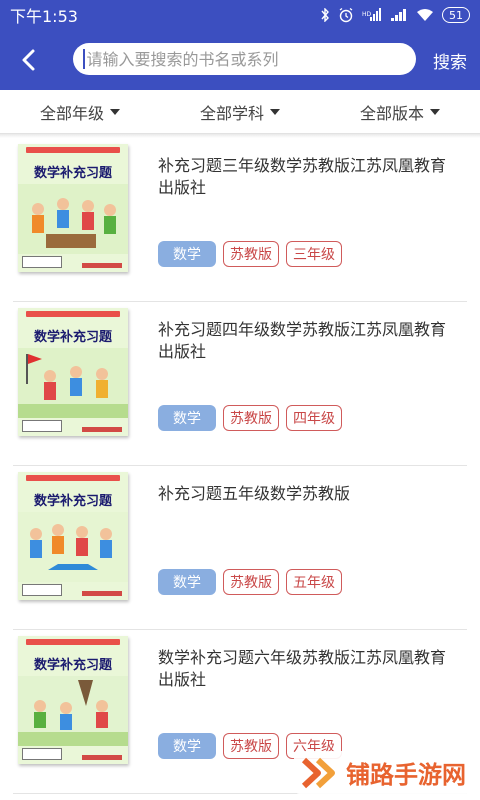 This screenshot has width=480, height=800. I want to click on search-button: 搜索, so click(450, 60).